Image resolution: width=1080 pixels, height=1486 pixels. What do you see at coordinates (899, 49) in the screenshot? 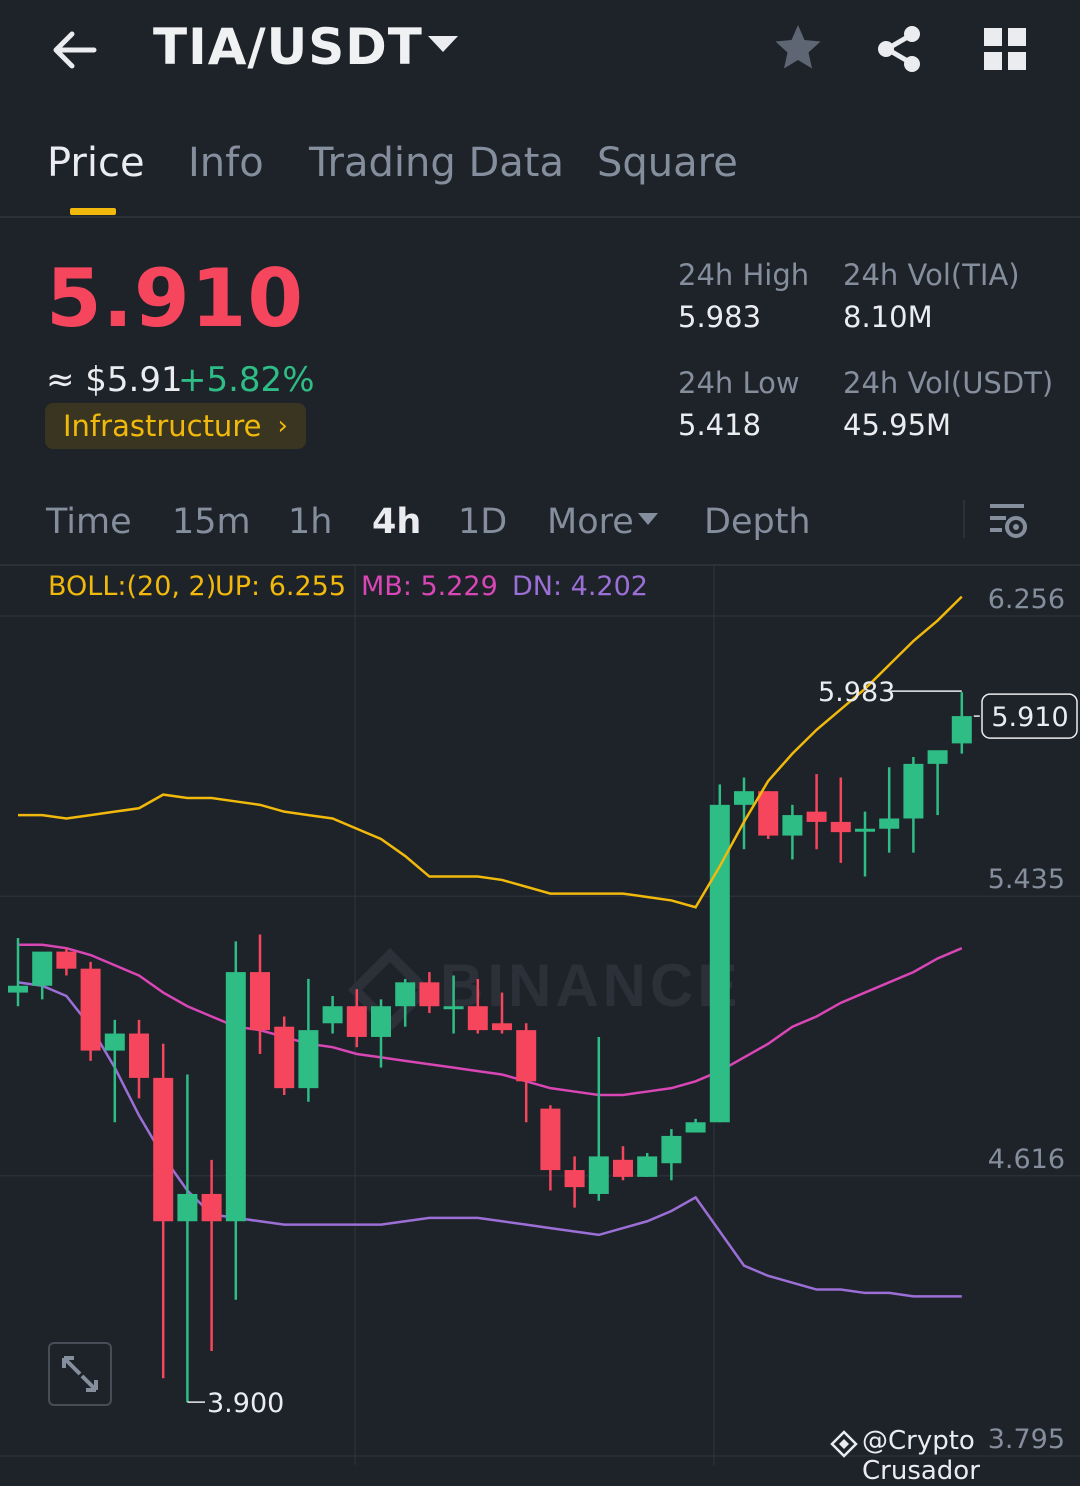
I see `share-icon` at bounding box center [899, 49].